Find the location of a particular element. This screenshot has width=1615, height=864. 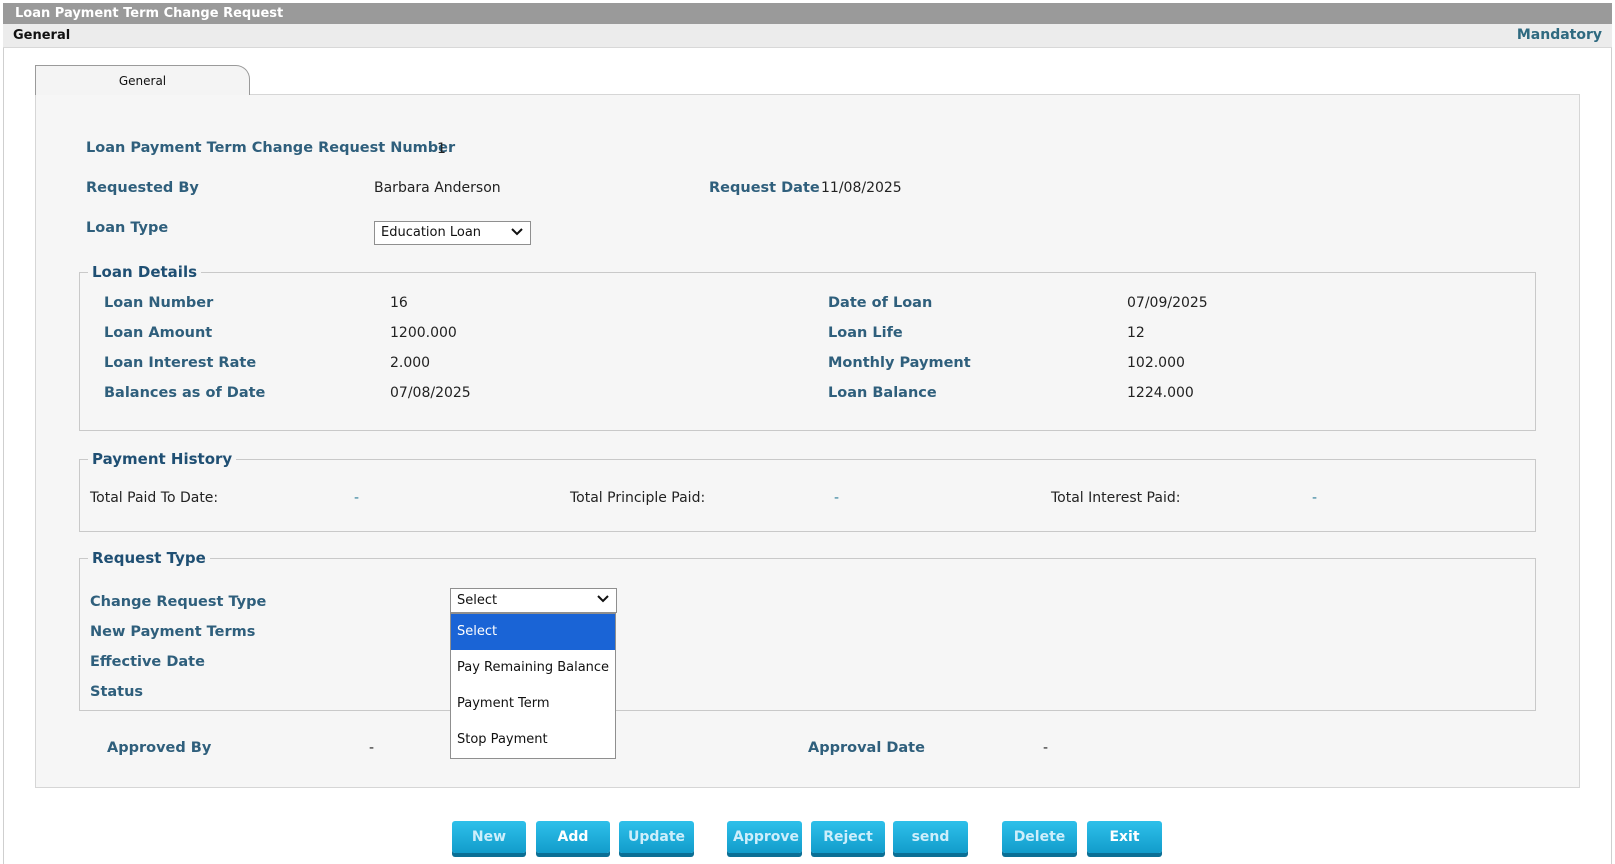

principle-paid-label: Total Principle Paid: is located at coordinates (638, 498).